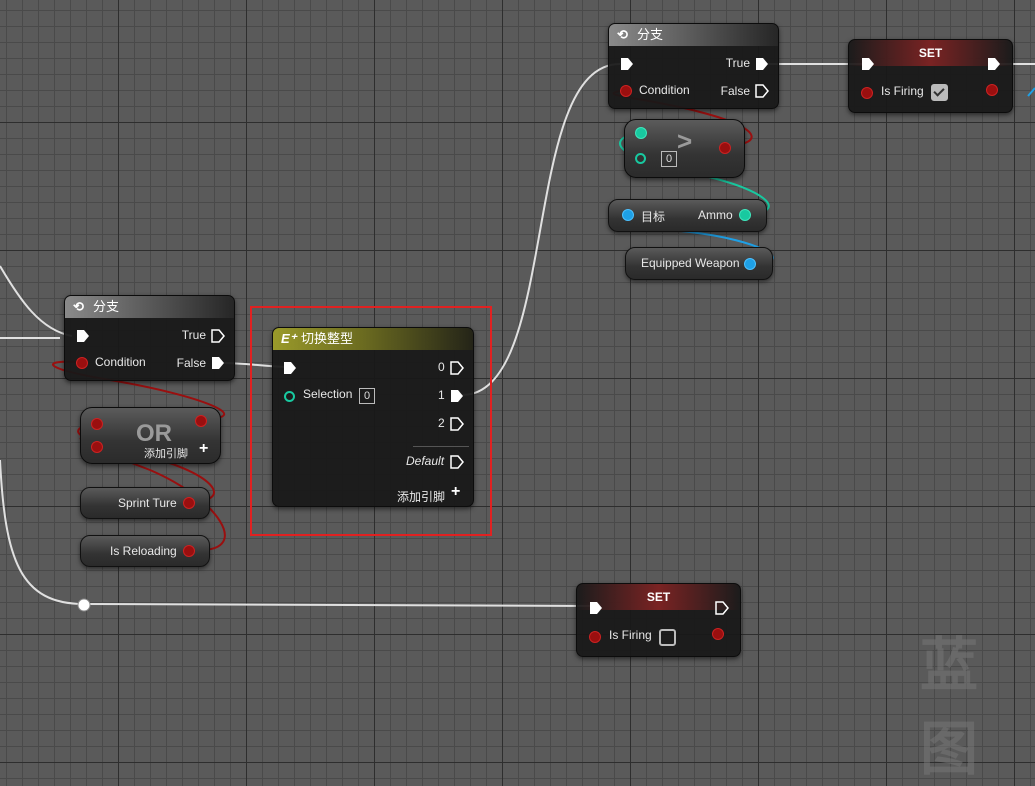 This screenshot has height=786, width=1035. Describe the element at coordinates (750, 264) in the screenshot. I see `equipped-weapon-out-pin` at that location.